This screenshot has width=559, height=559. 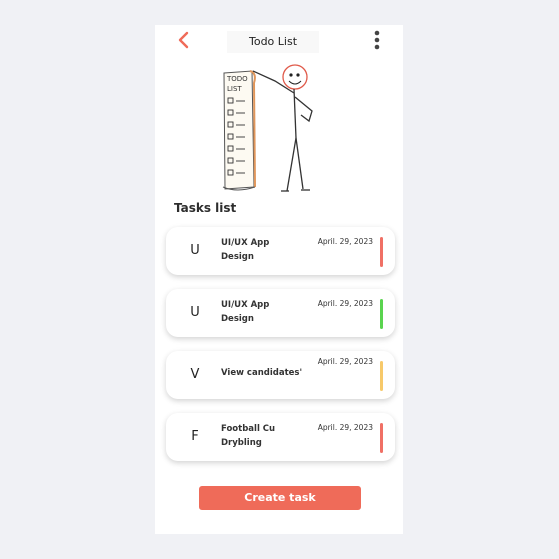 What do you see at coordinates (267, 128) in the screenshot?
I see `stick-figure-illustration: TODO LIST` at bounding box center [267, 128].